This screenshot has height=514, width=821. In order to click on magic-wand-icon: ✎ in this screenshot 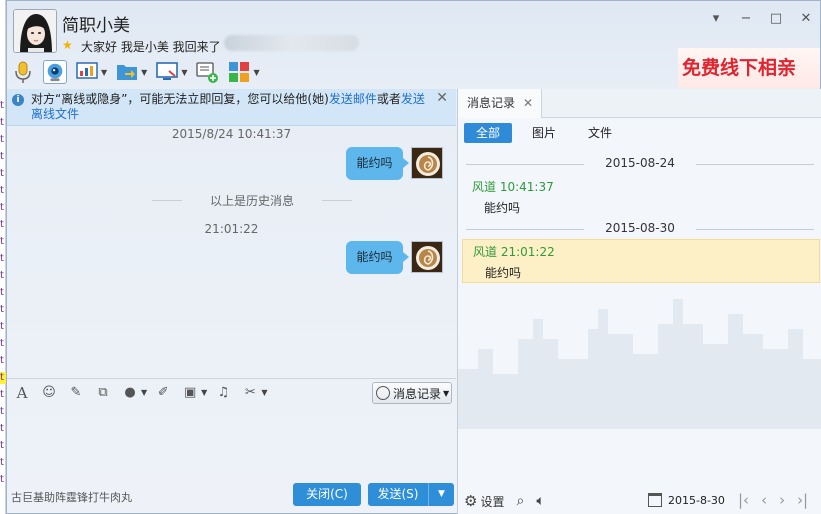, I will do `click(76, 393)`.